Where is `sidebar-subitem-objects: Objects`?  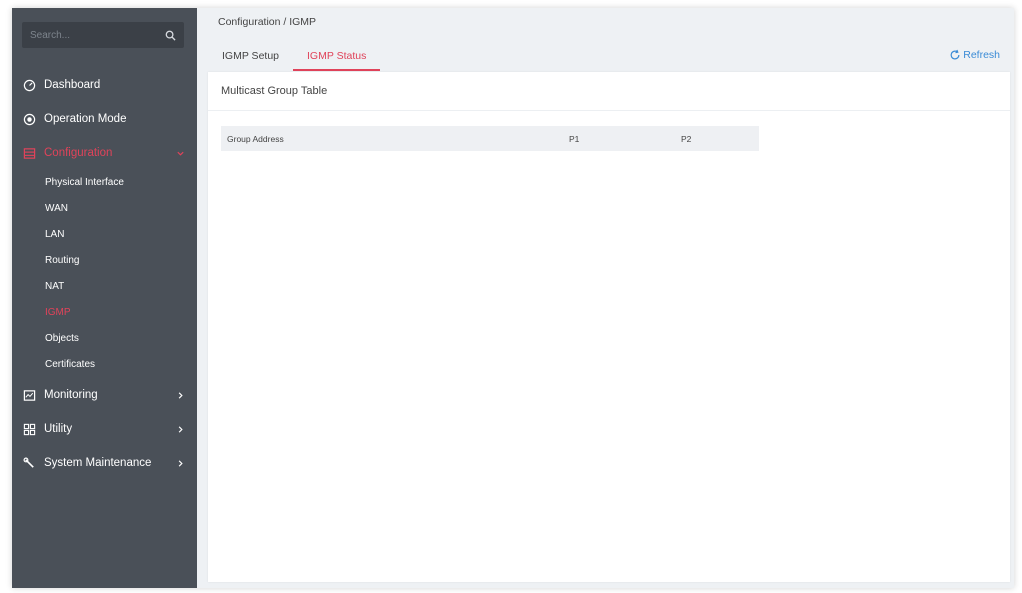
sidebar-subitem-objects: Objects is located at coordinates (104, 339).